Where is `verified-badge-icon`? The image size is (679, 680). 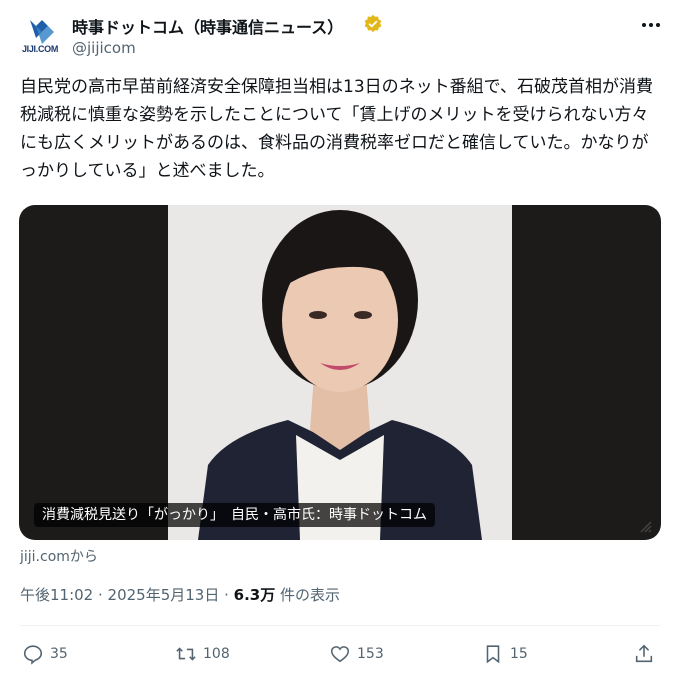
verified-badge-icon is located at coordinates (373, 23).